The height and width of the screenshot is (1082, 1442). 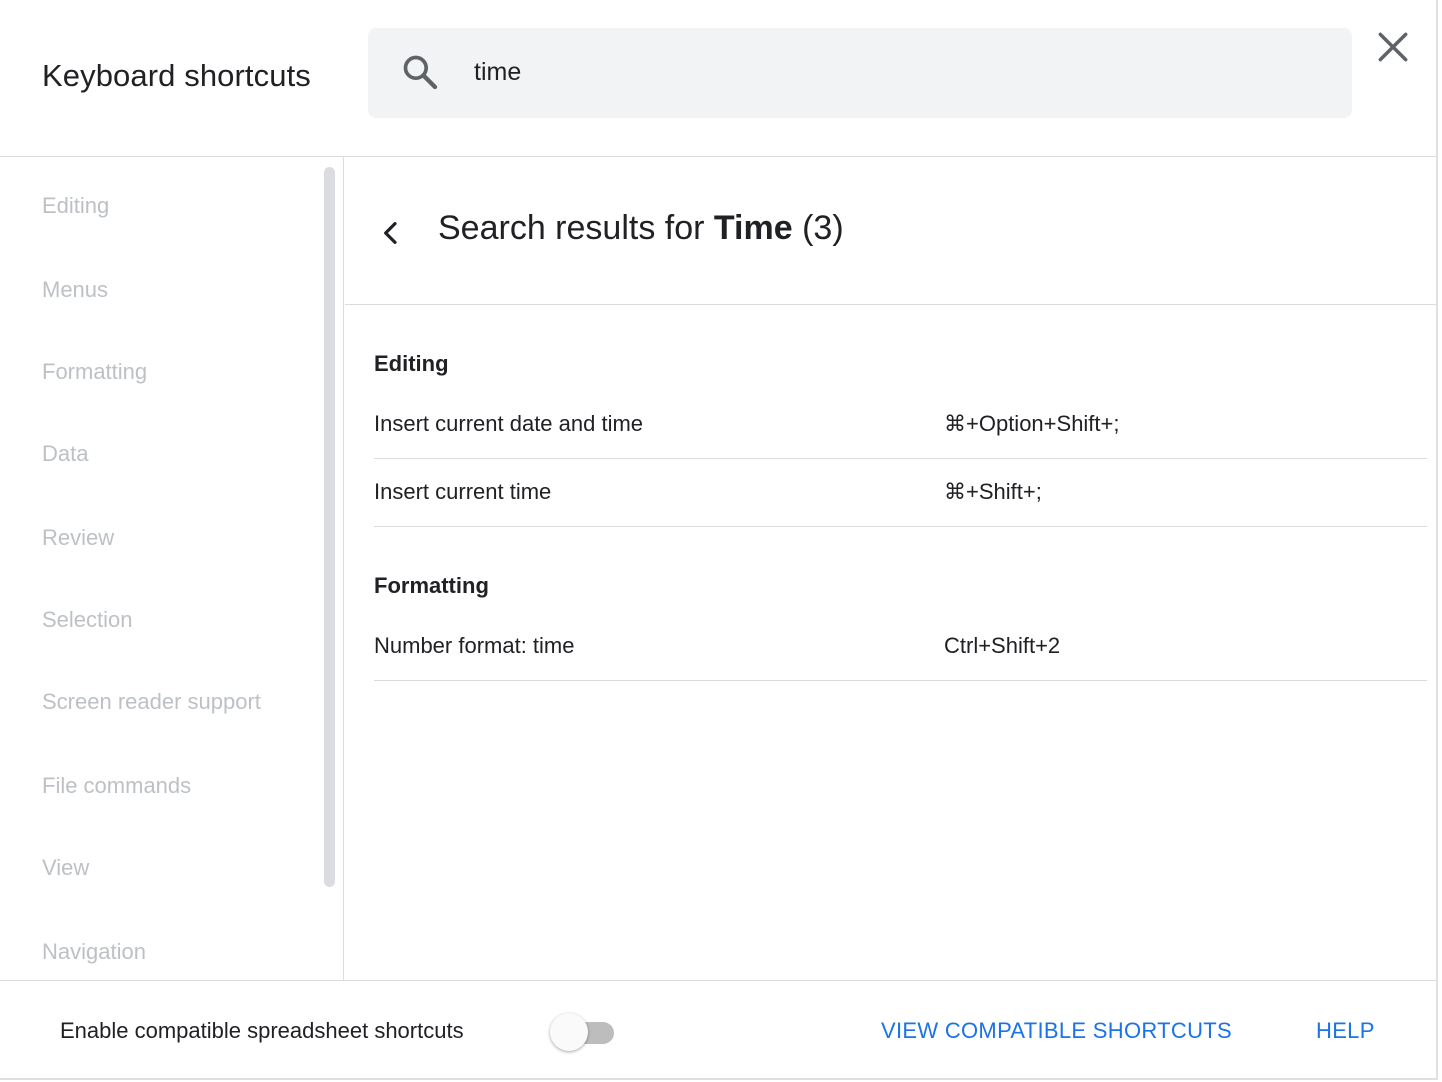 I want to click on results-title-prefix: Search results for, so click(x=576, y=228).